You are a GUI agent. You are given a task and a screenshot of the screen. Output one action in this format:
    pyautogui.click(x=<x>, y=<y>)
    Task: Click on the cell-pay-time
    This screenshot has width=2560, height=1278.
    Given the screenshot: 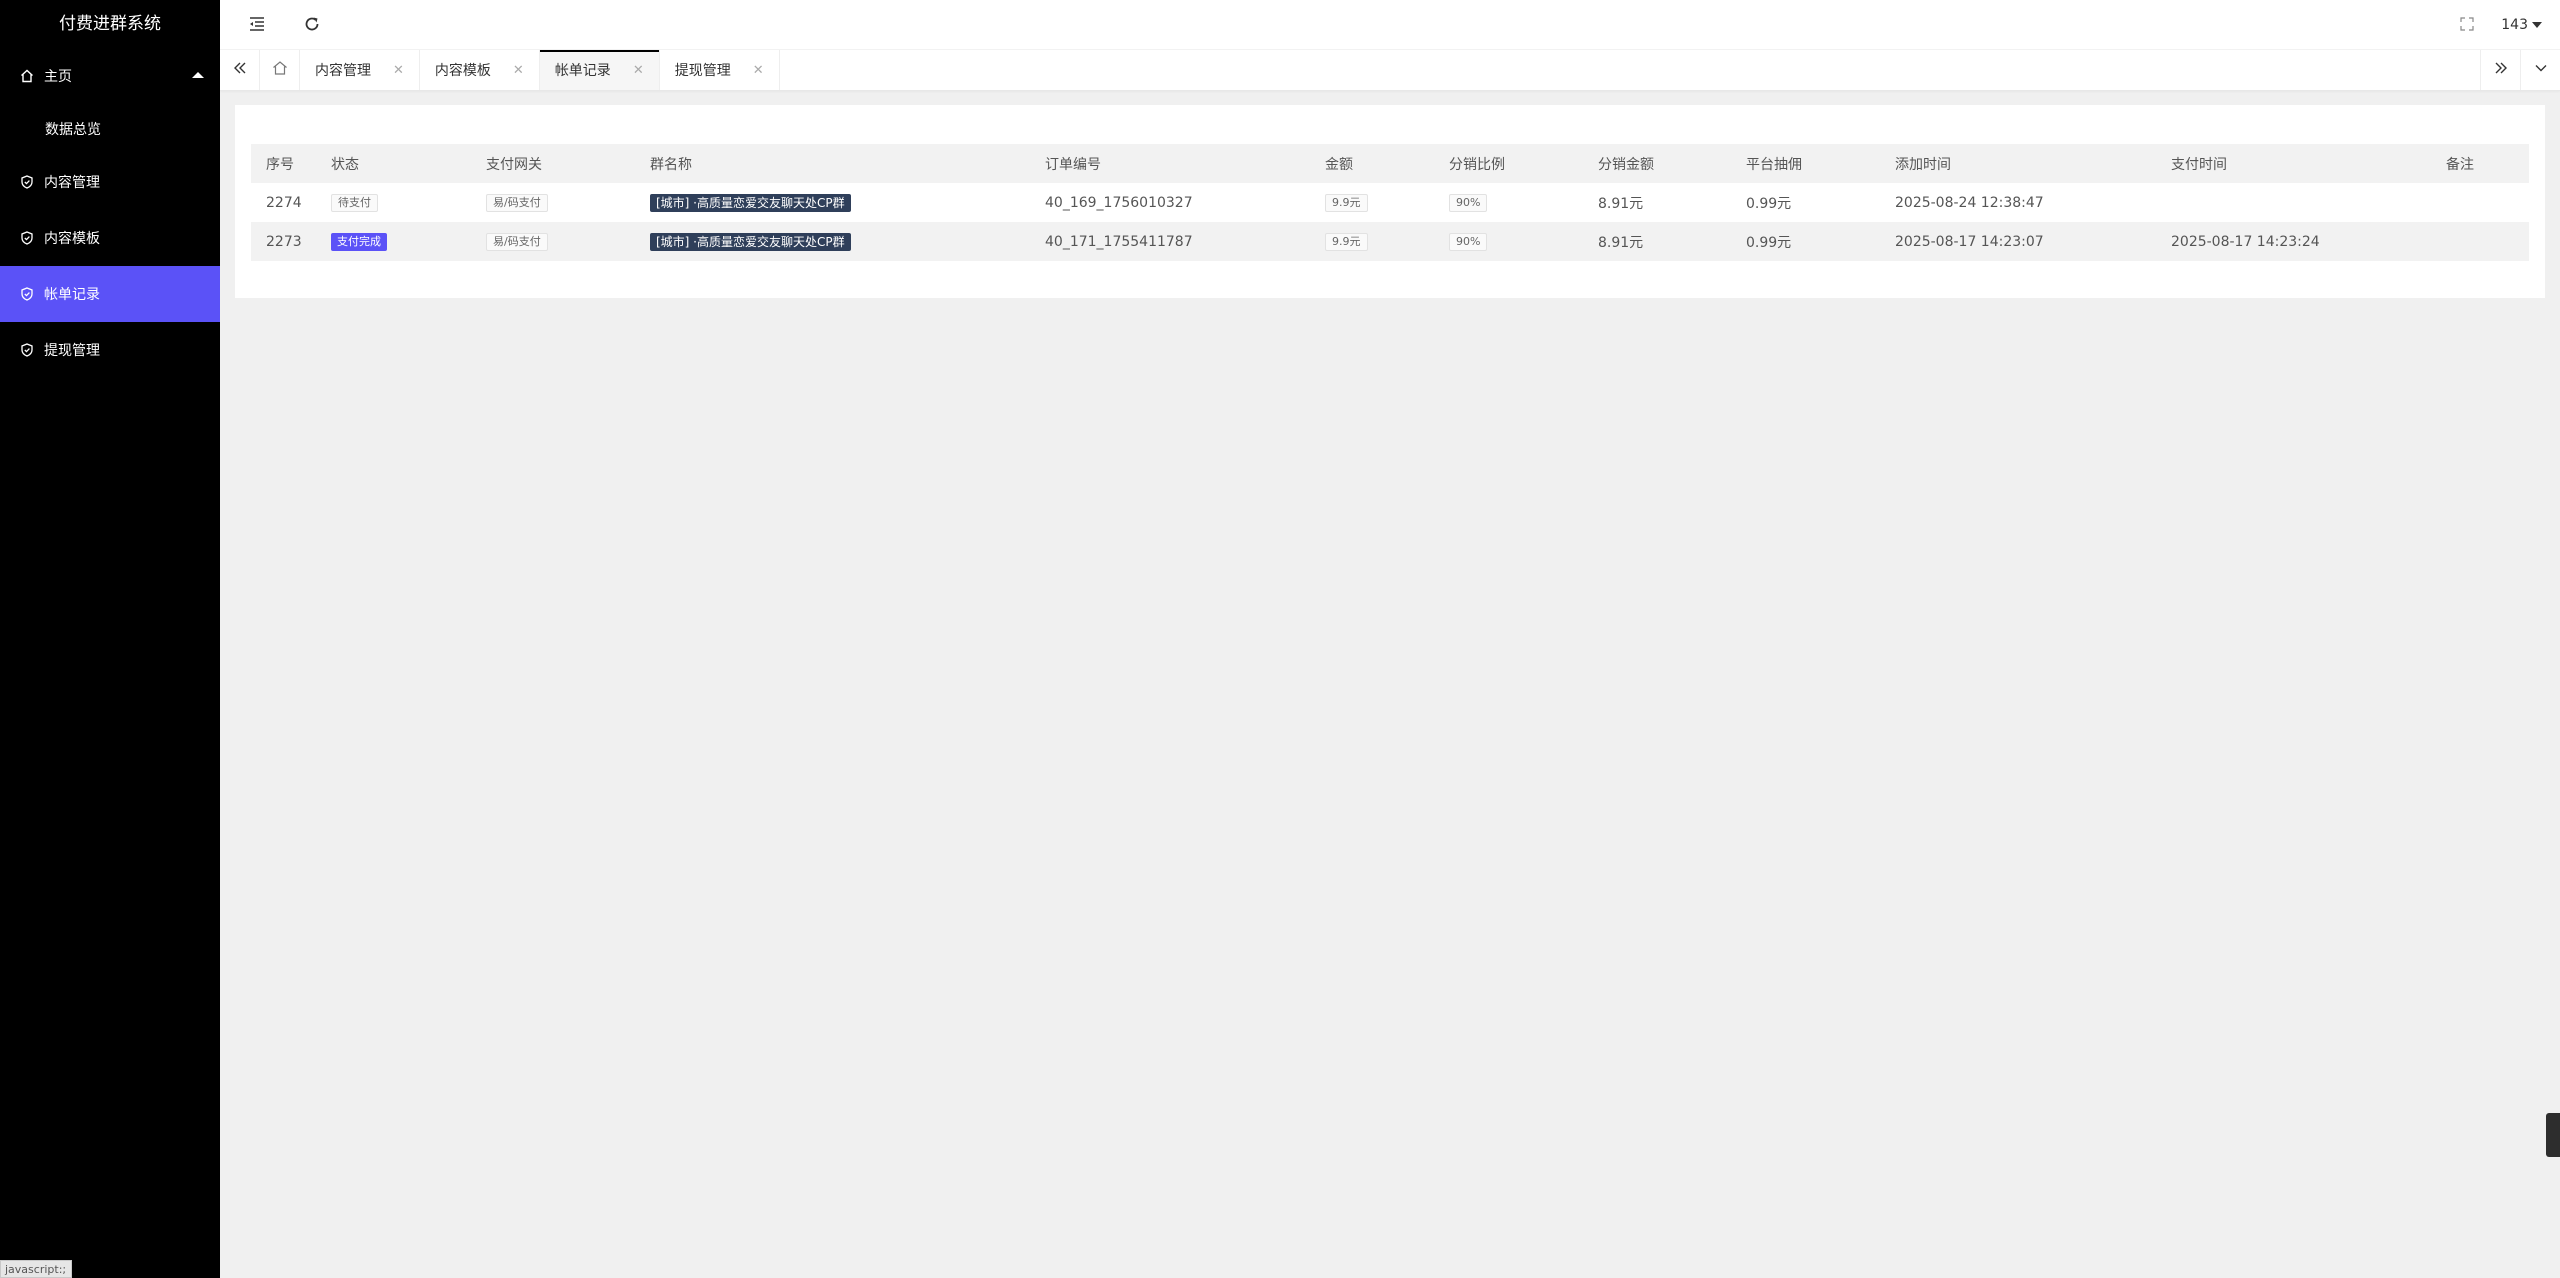 What is the action you would take?
    pyautogui.click(x=2293, y=202)
    